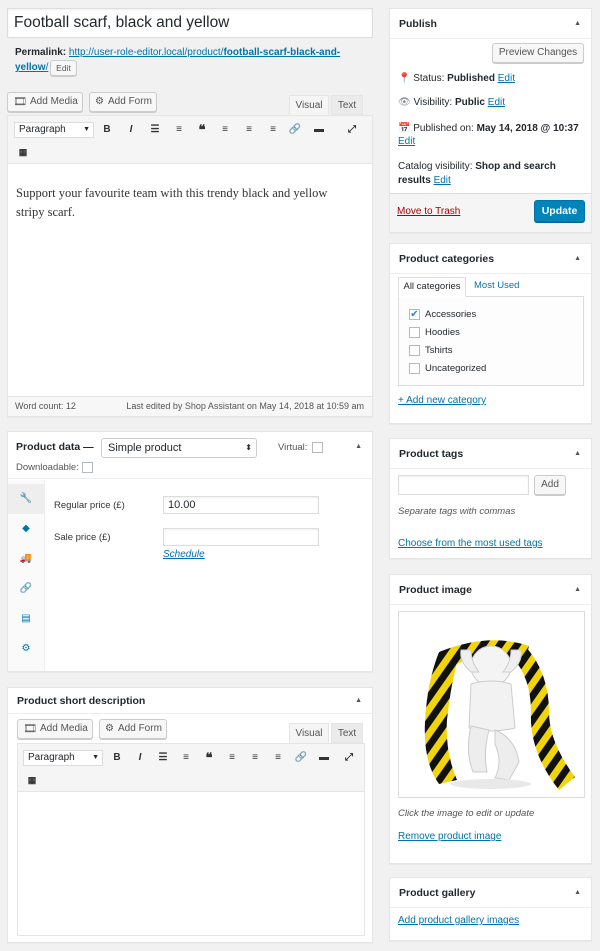 Image resolution: width=600 pixels, height=951 pixels. I want to click on short-tab-visual: Visual, so click(309, 733).